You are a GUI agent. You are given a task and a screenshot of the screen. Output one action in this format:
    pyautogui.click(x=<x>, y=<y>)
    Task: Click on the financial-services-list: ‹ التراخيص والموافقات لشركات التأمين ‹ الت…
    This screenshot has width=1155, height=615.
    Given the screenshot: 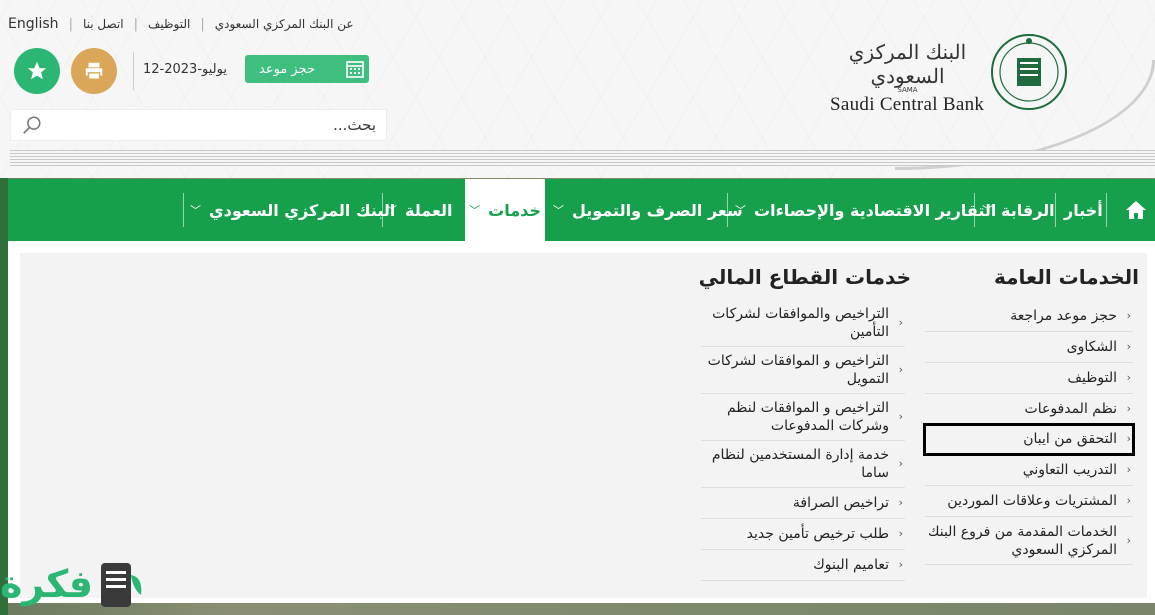 What is the action you would take?
    pyautogui.click(x=803, y=440)
    